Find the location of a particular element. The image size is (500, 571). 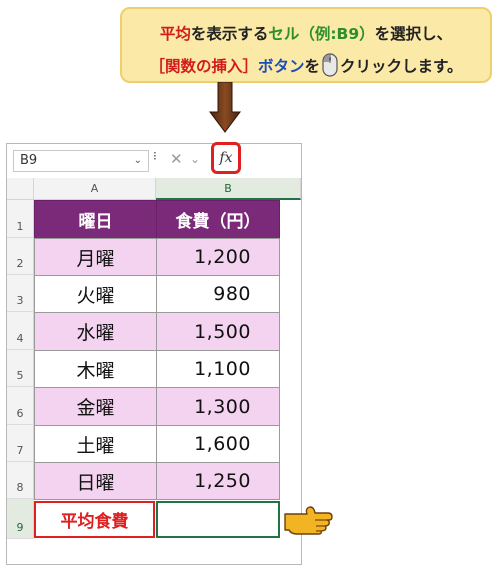

callout-line-2: ［関数の挿入］ボタンを クリックします。 is located at coordinates (306, 67).